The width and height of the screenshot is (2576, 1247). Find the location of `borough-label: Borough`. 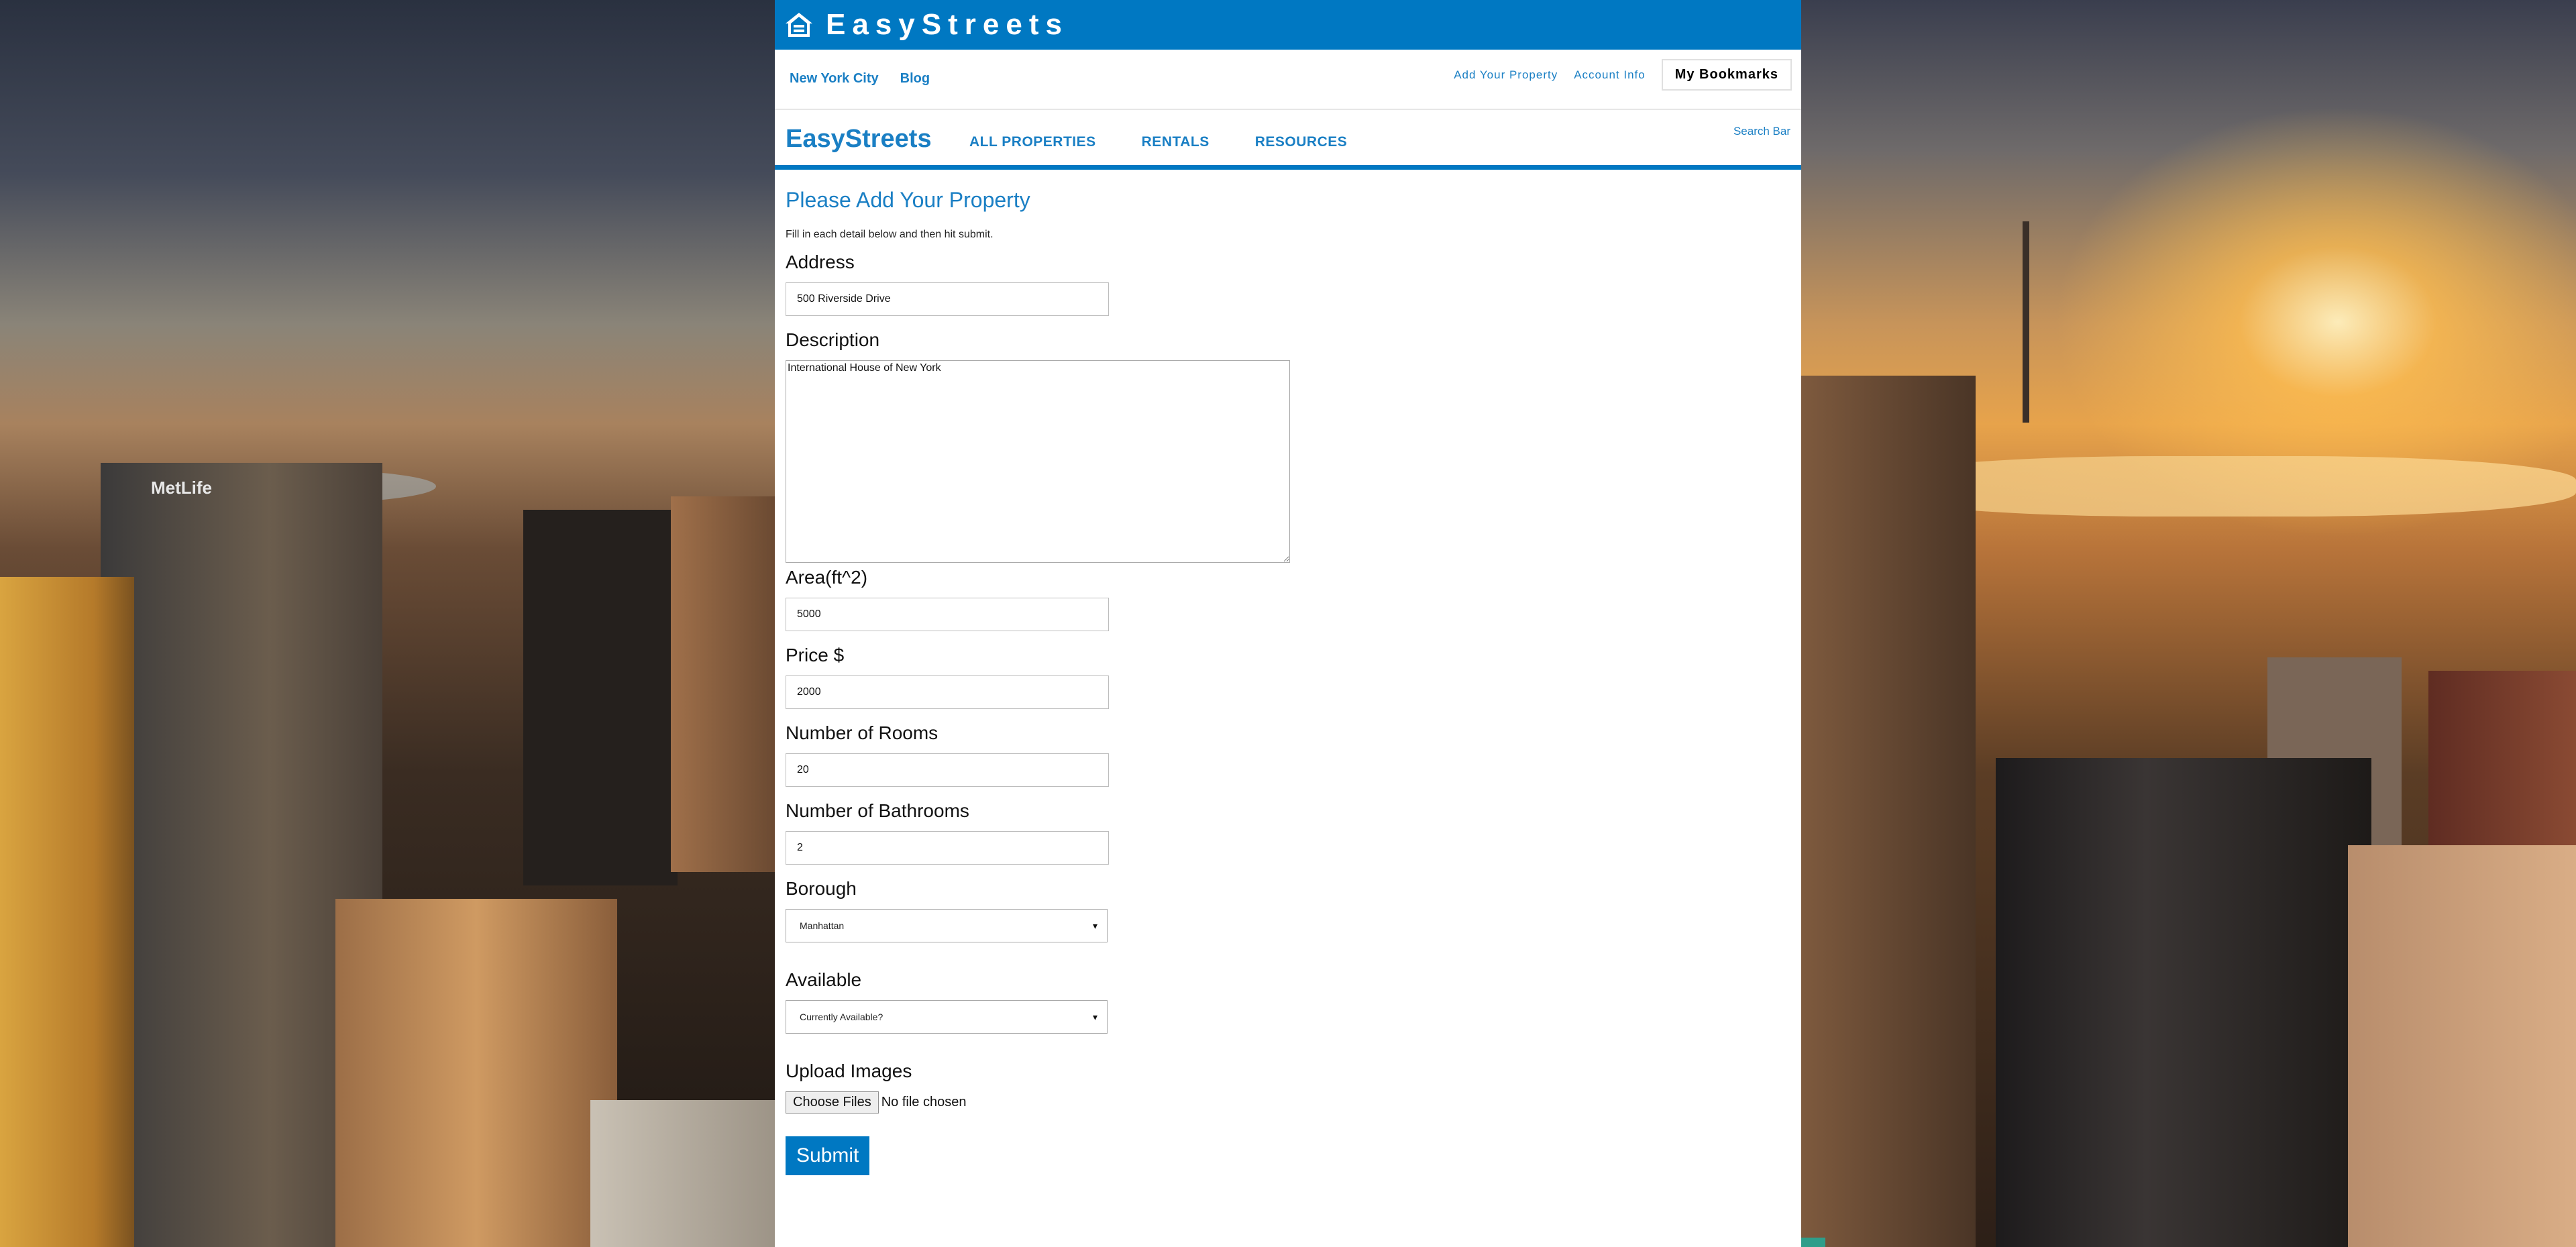

borough-label: Borough is located at coordinates (821, 888).